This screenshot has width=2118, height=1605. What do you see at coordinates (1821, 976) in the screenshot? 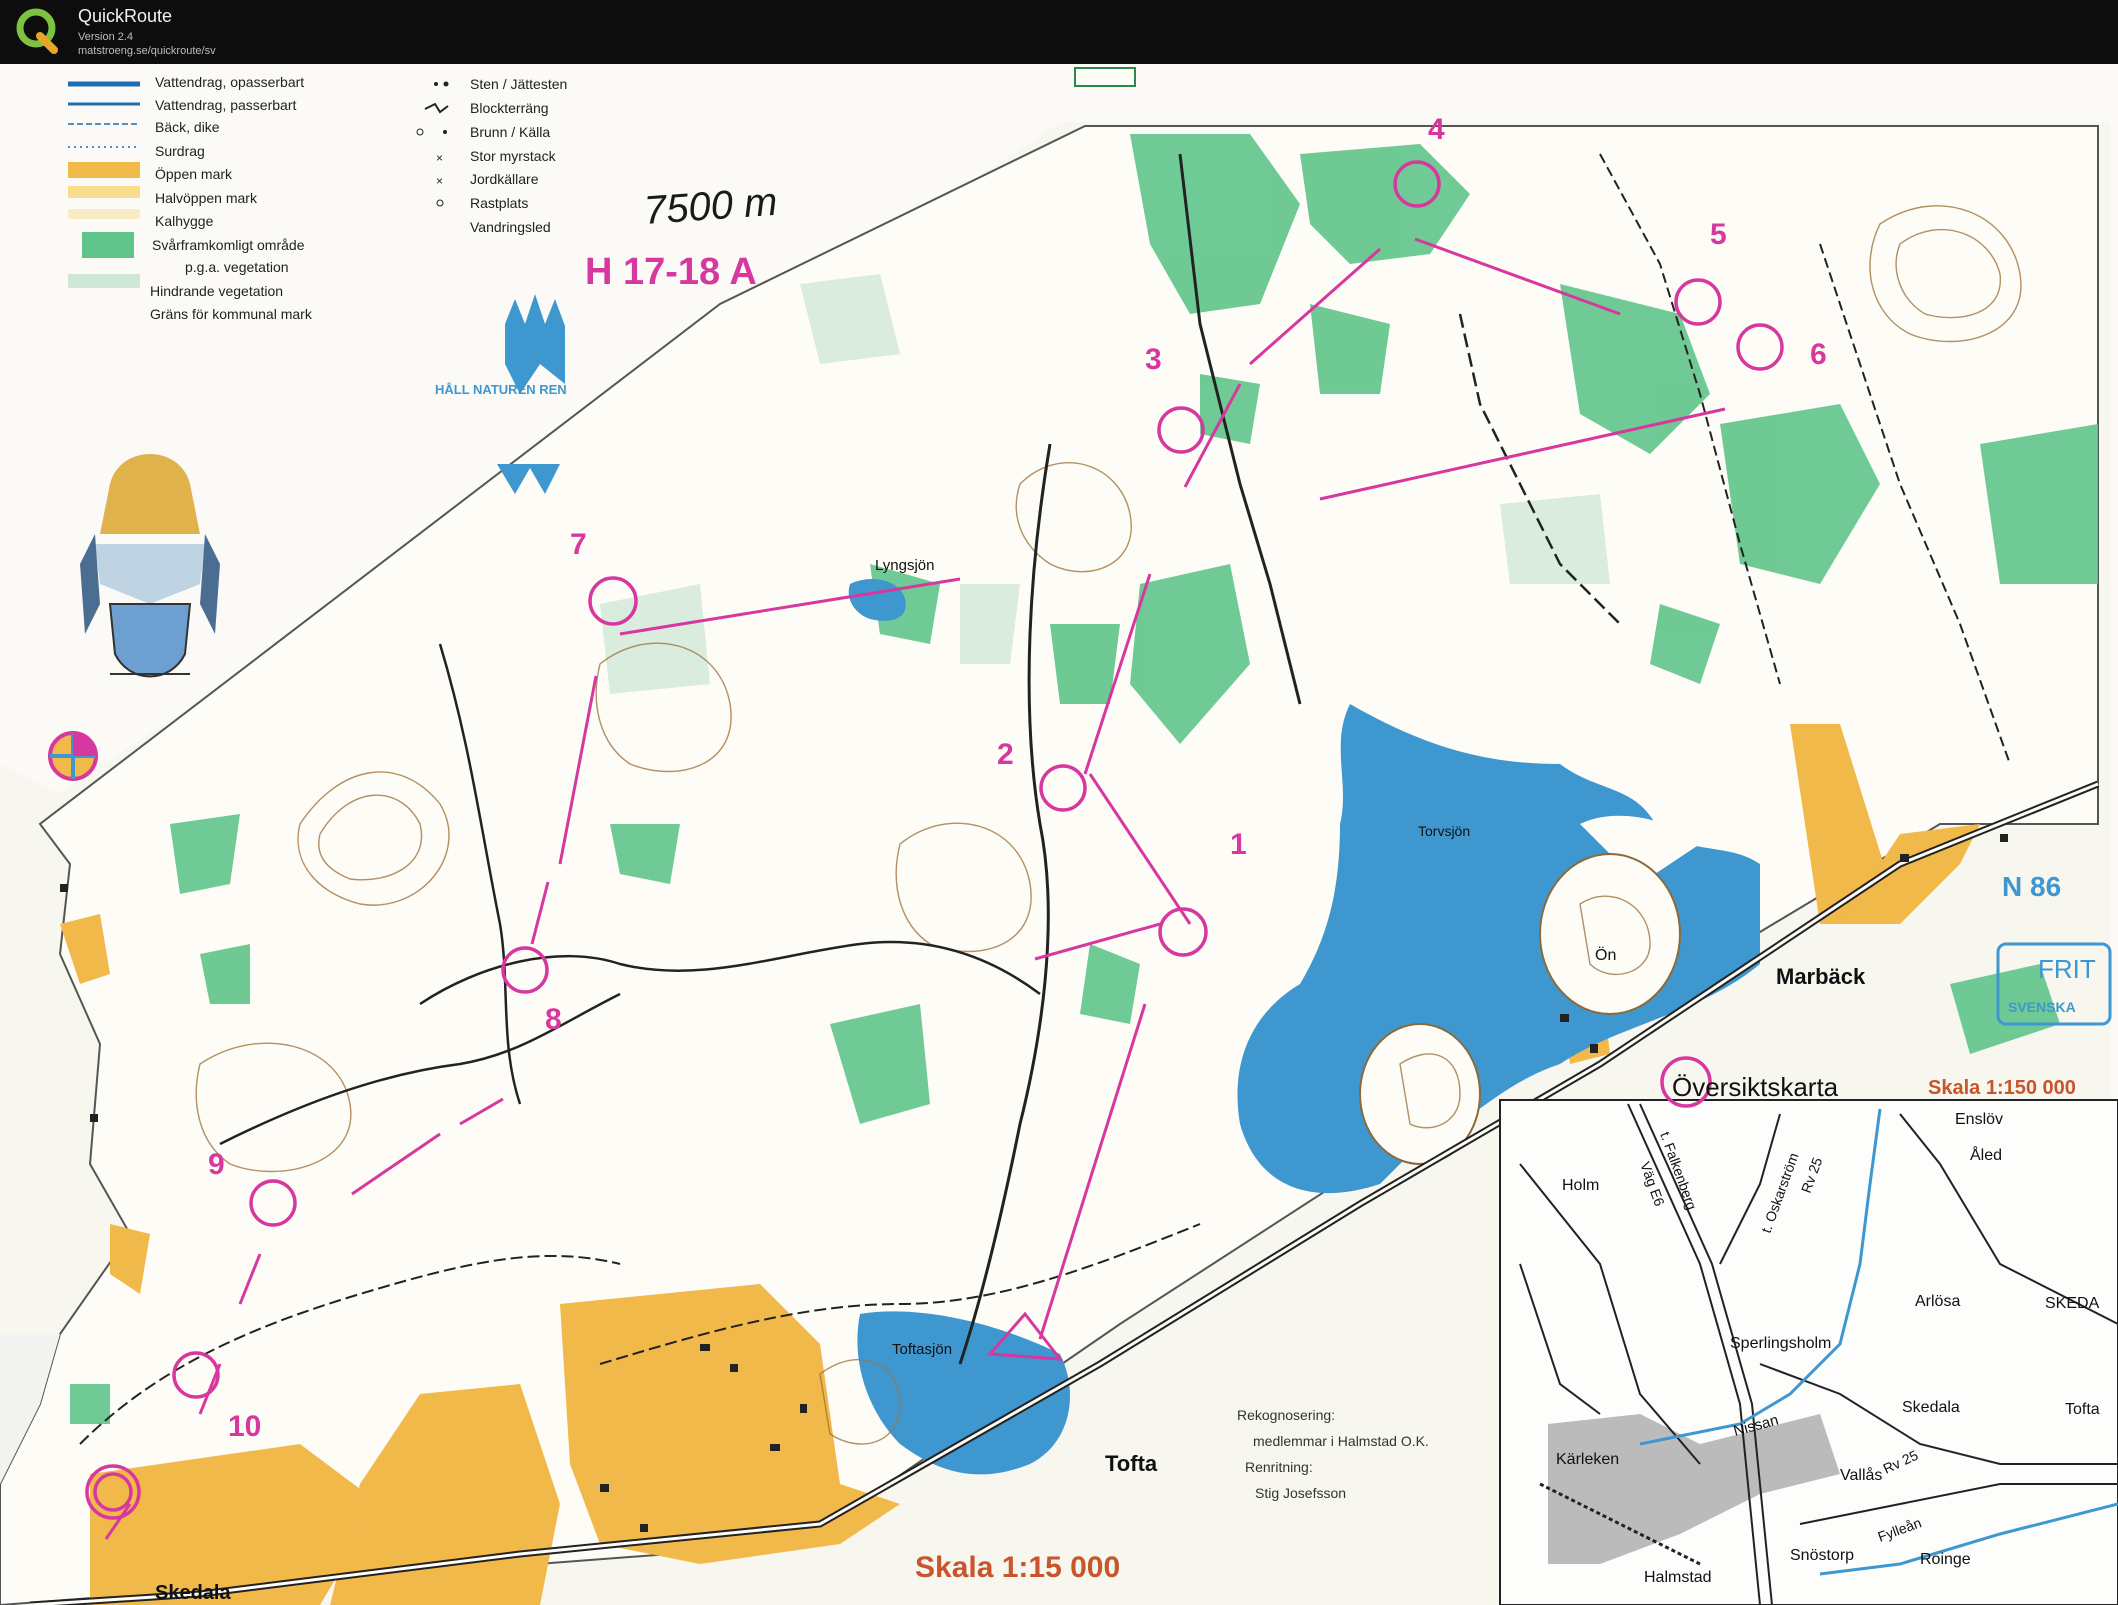
I see `place-marback: Marbäck` at bounding box center [1821, 976].